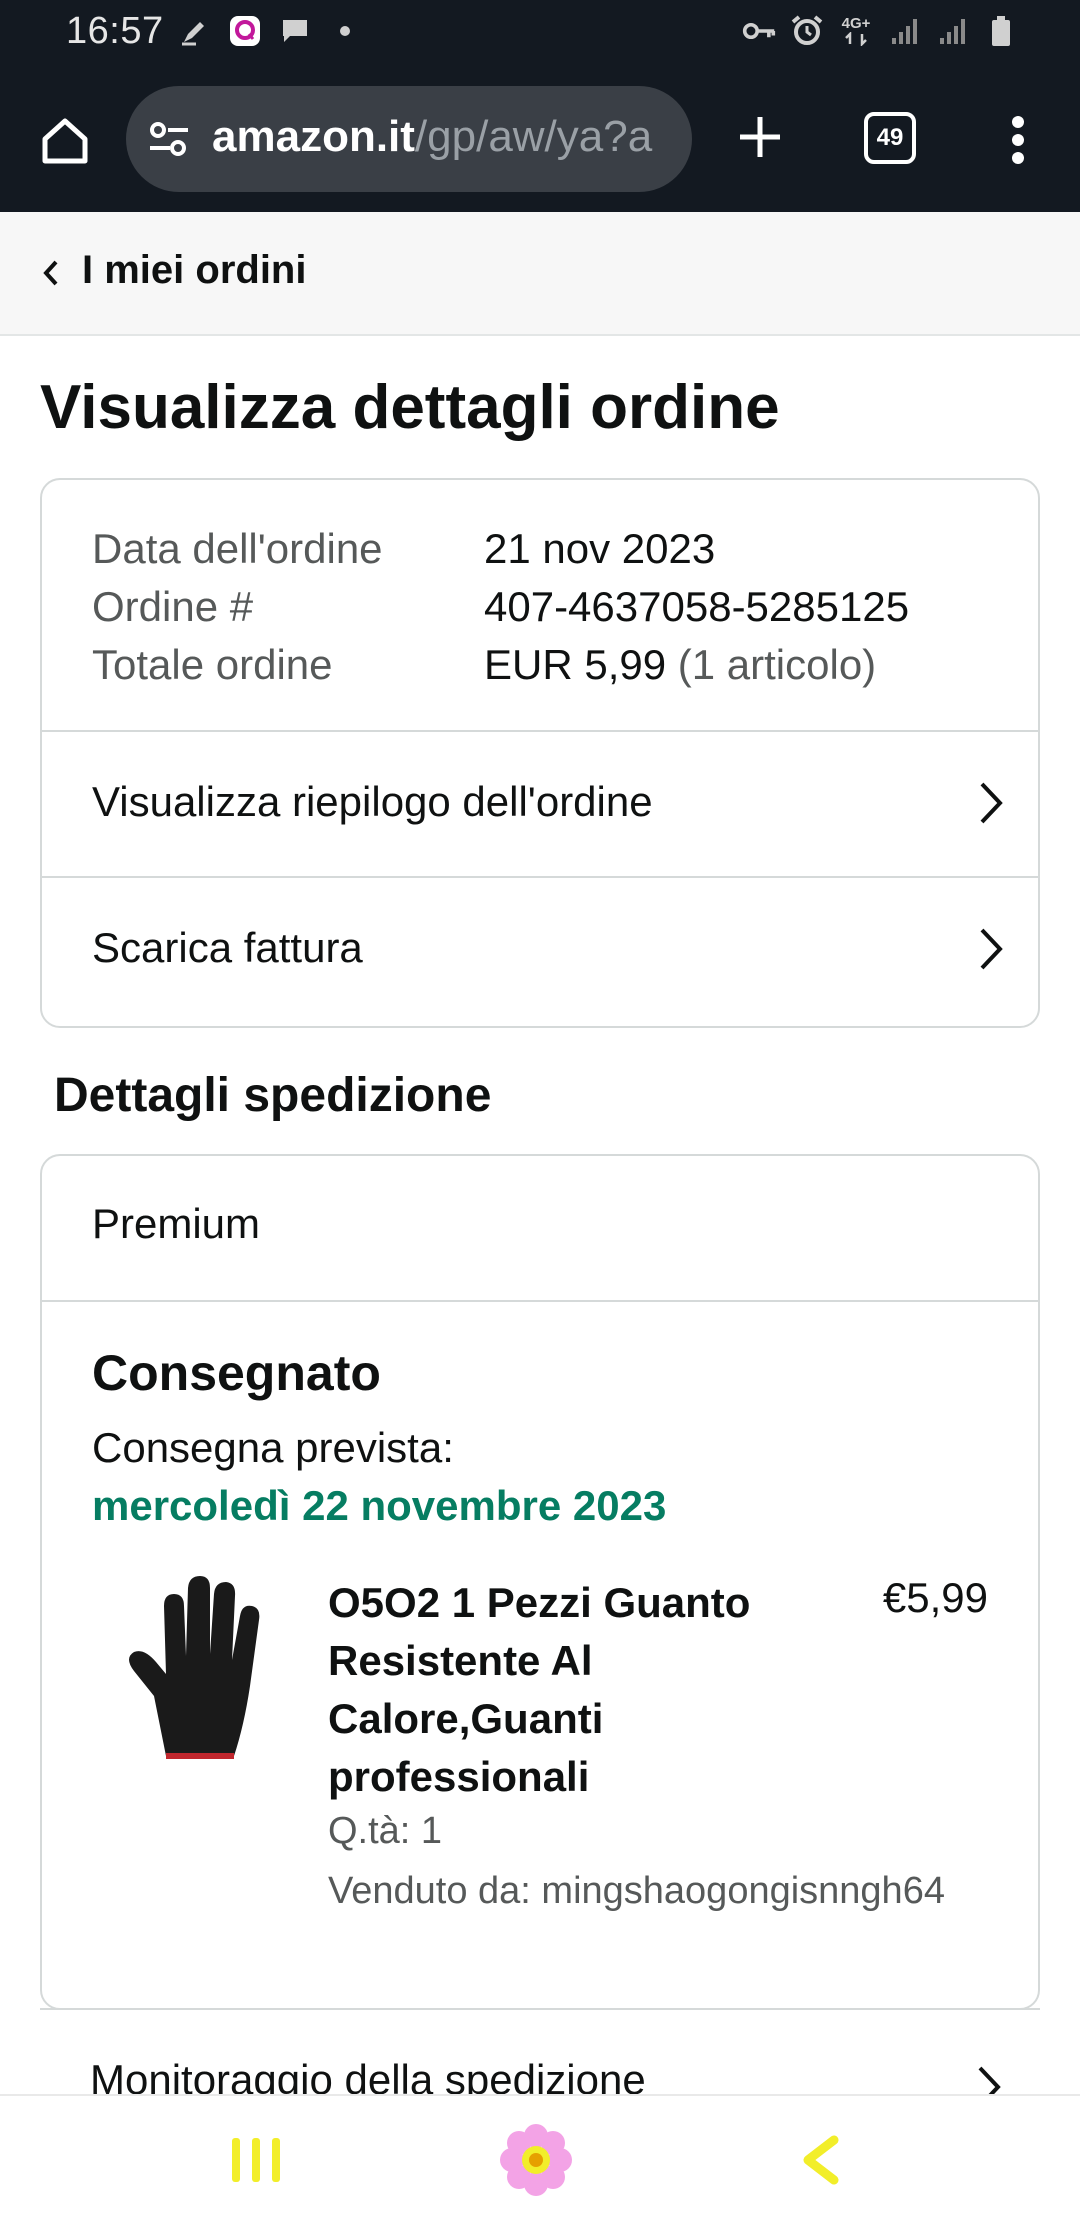 Image resolution: width=1080 pixels, height=2220 pixels. I want to click on system-nav-bar, so click(540, 2157).